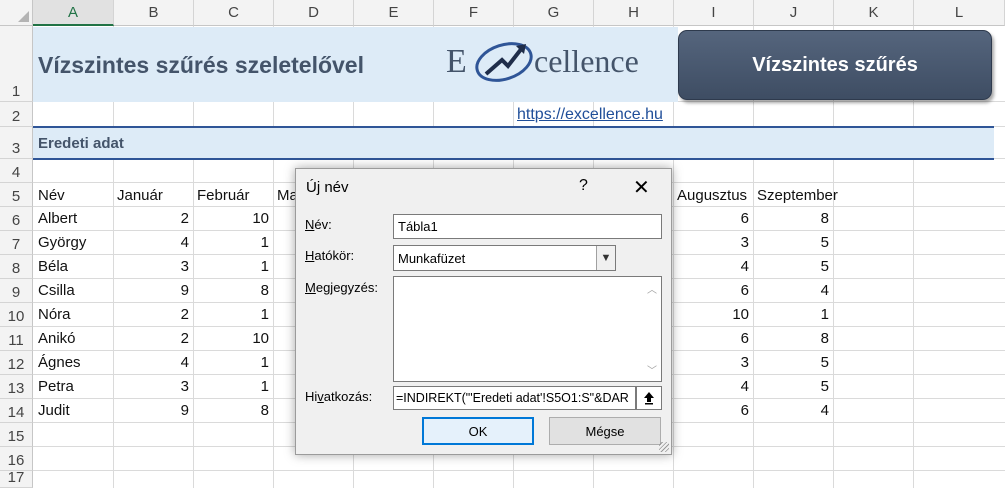 This screenshot has width=1005, height=488. Describe the element at coordinates (835, 65) in the screenshot. I see `horizontal-filter-button: Vízszintes szűrés` at that location.